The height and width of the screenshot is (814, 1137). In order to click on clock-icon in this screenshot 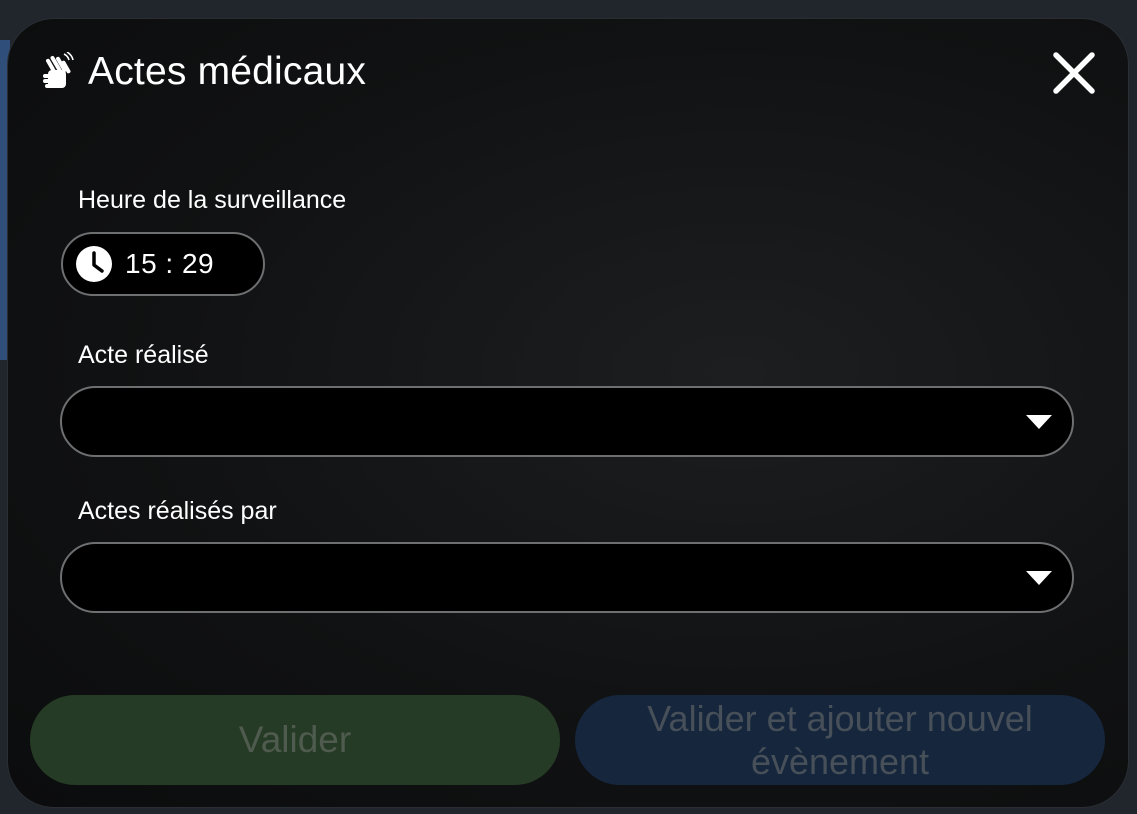, I will do `click(94, 264)`.